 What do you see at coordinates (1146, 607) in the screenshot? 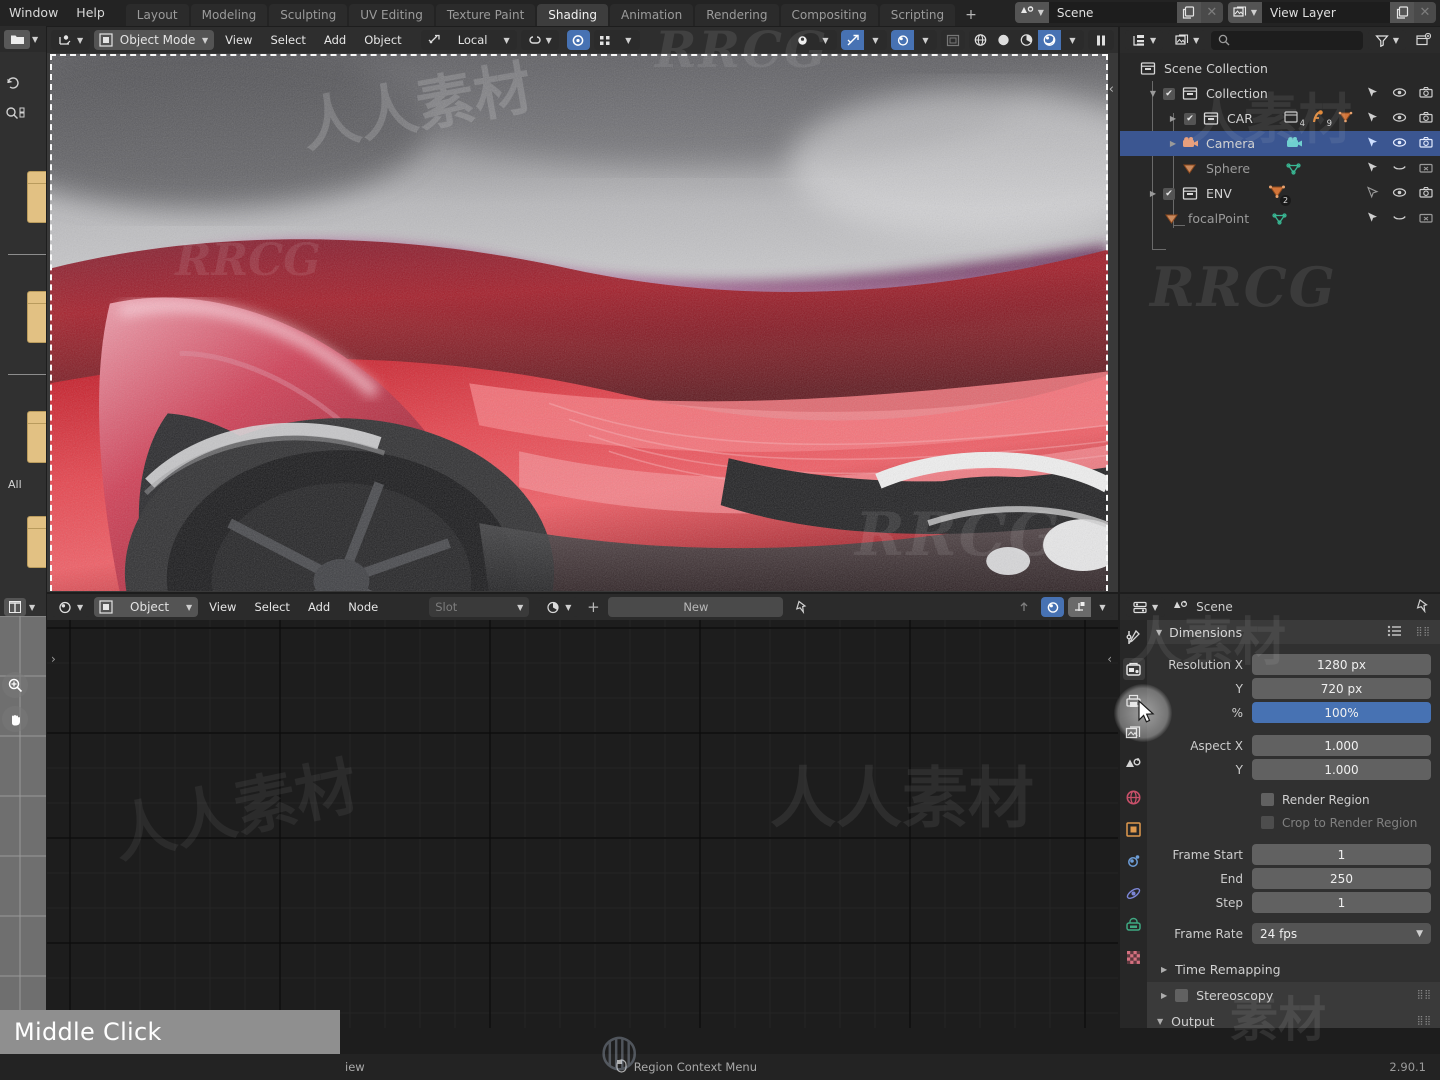
I see `properties-editor-type-selector: ▼` at bounding box center [1146, 607].